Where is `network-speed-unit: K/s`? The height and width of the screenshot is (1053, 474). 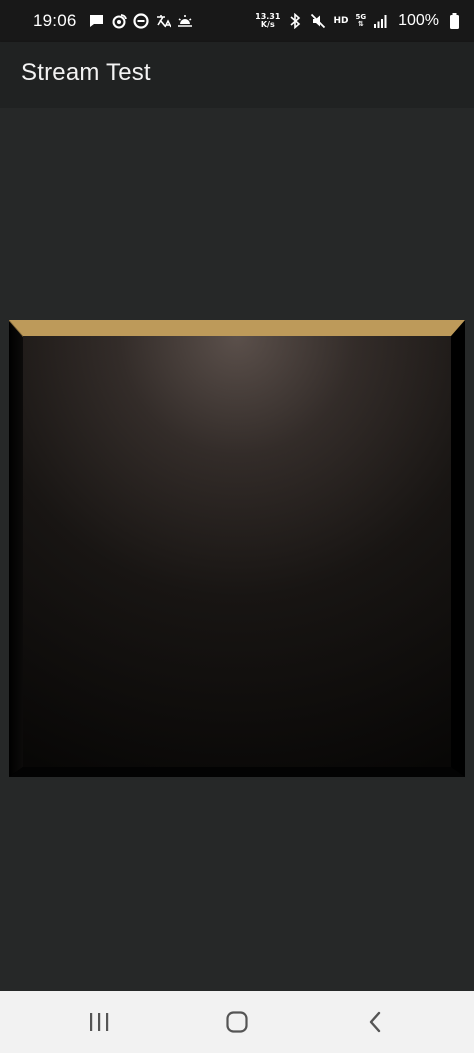
network-speed-unit: K/s is located at coordinates (267, 24).